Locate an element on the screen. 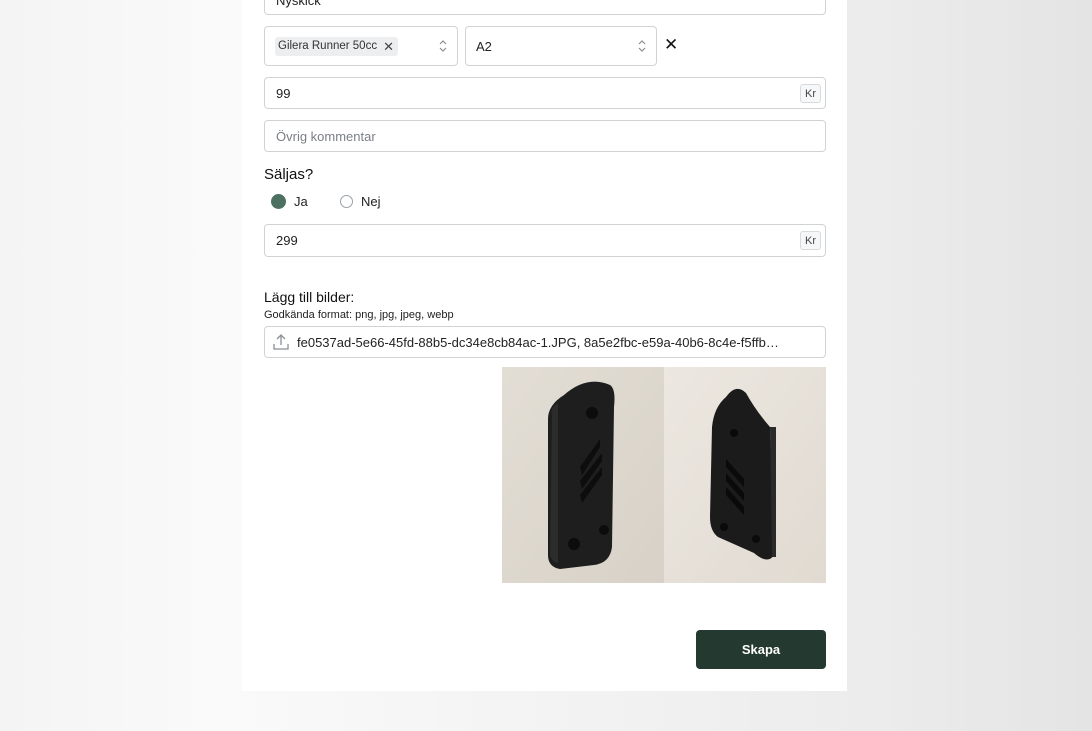 Image resolution: width=1092 pixels, height=731 pixels. comment-field: Övrig kommentar is located at coordinates (545, 136).